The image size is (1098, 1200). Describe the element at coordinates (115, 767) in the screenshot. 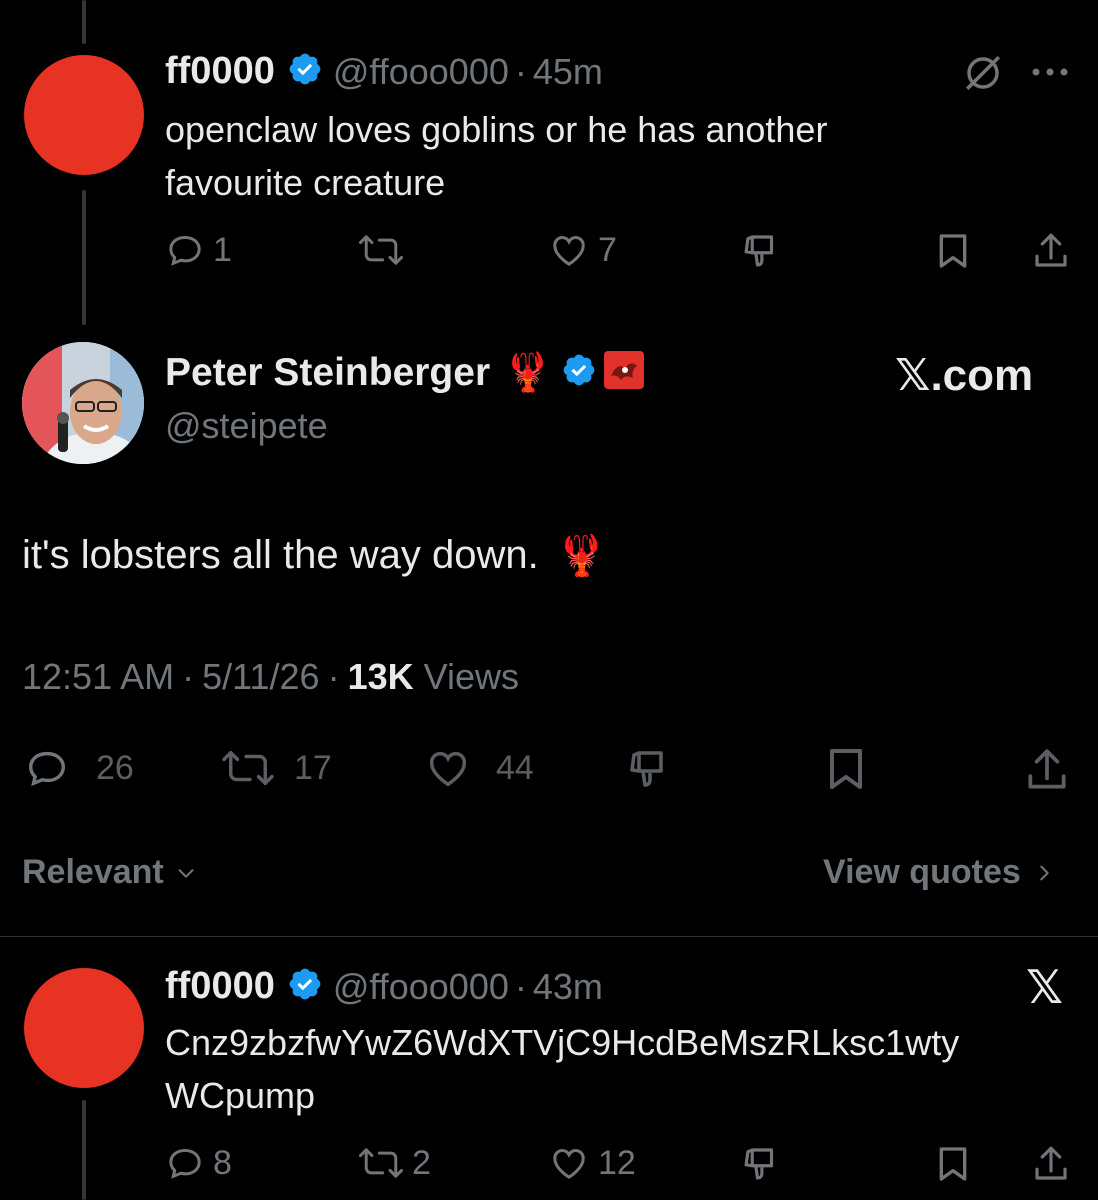

I see `reply-count: 26` at that location.